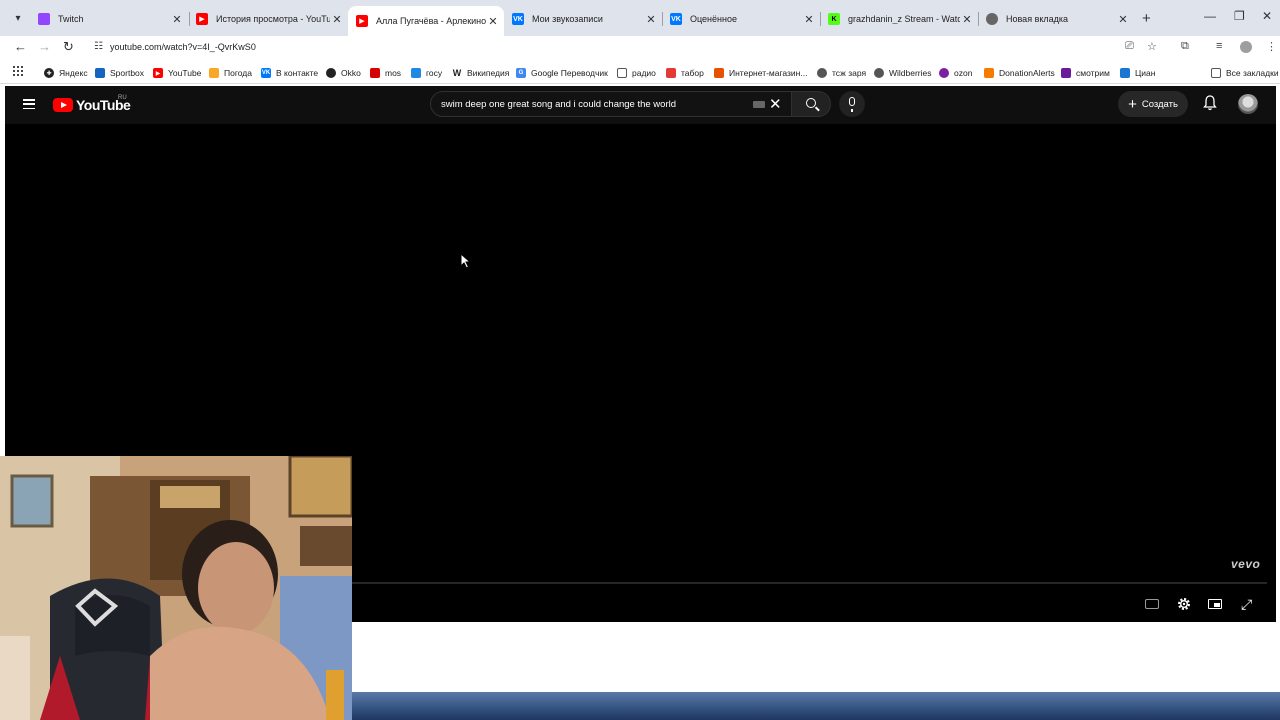 The image size is (1280, 720). What do you see at coordinates (849, 73) in the screenshot?
I see `bookmark-label: тсж заря` at bounding box center [849, 73].